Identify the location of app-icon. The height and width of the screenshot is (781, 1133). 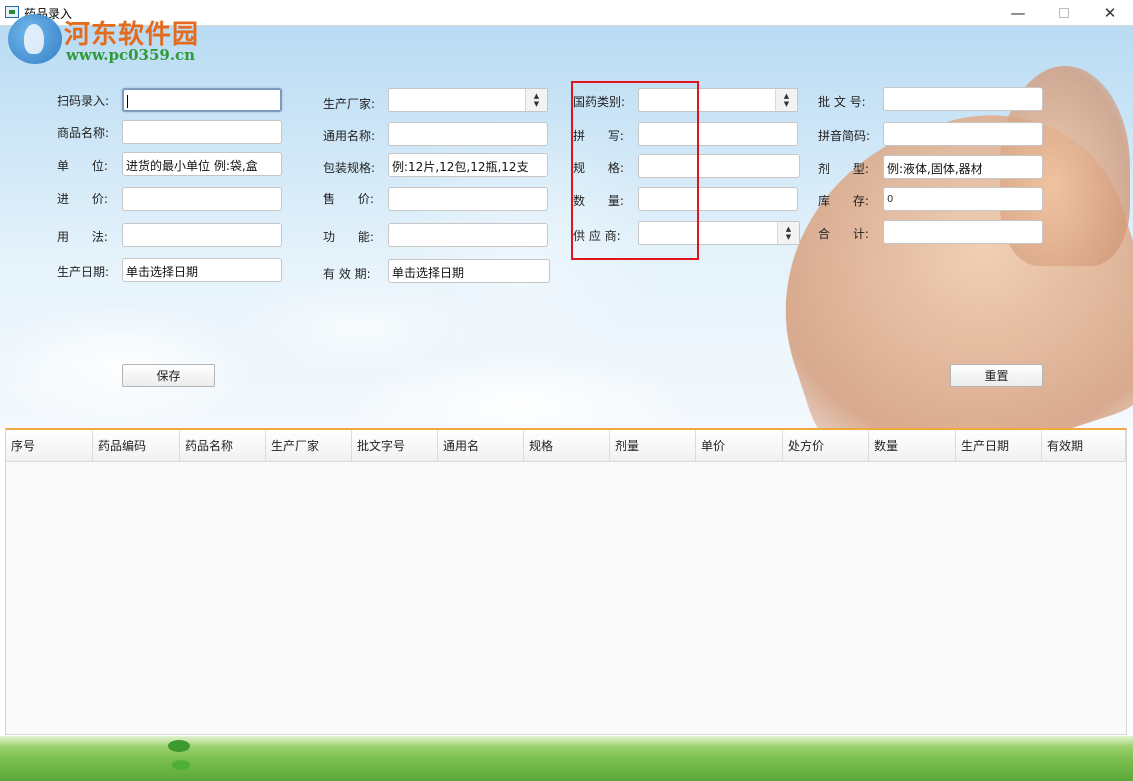
(12, 12).